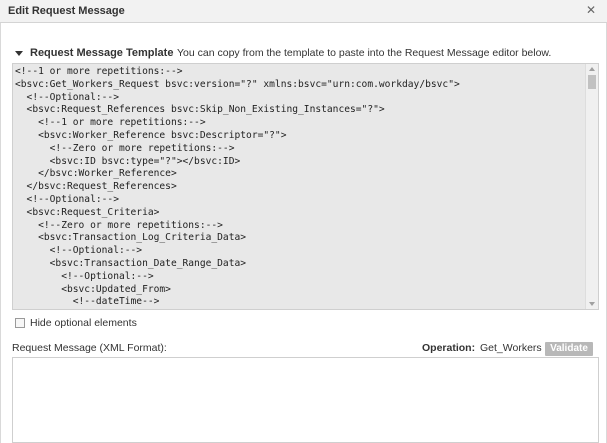 This screenshot has width=607, height=443. Describe the element at coordinates (131, 238) in the screenshot. I see `template-code-line: <bsvc:Transaction_Log_Criteria_Data>` at that location.